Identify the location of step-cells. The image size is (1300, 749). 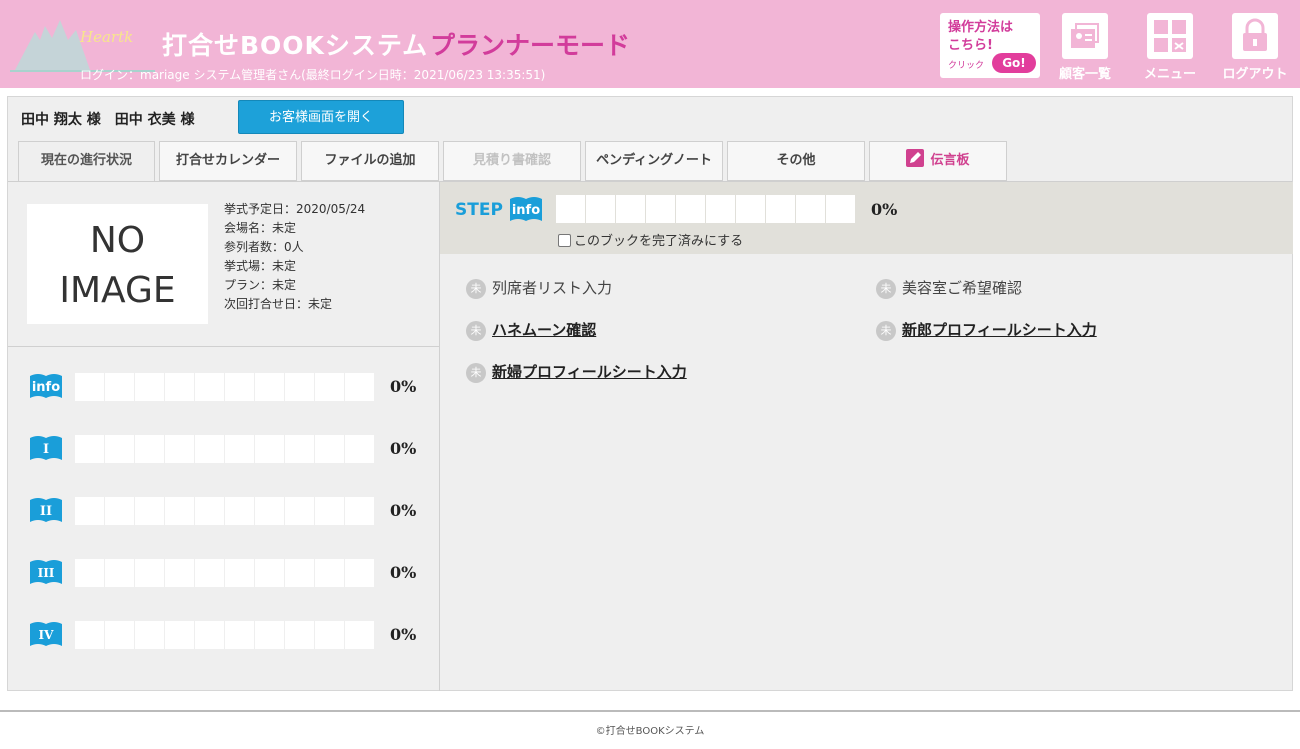
(706, 209).